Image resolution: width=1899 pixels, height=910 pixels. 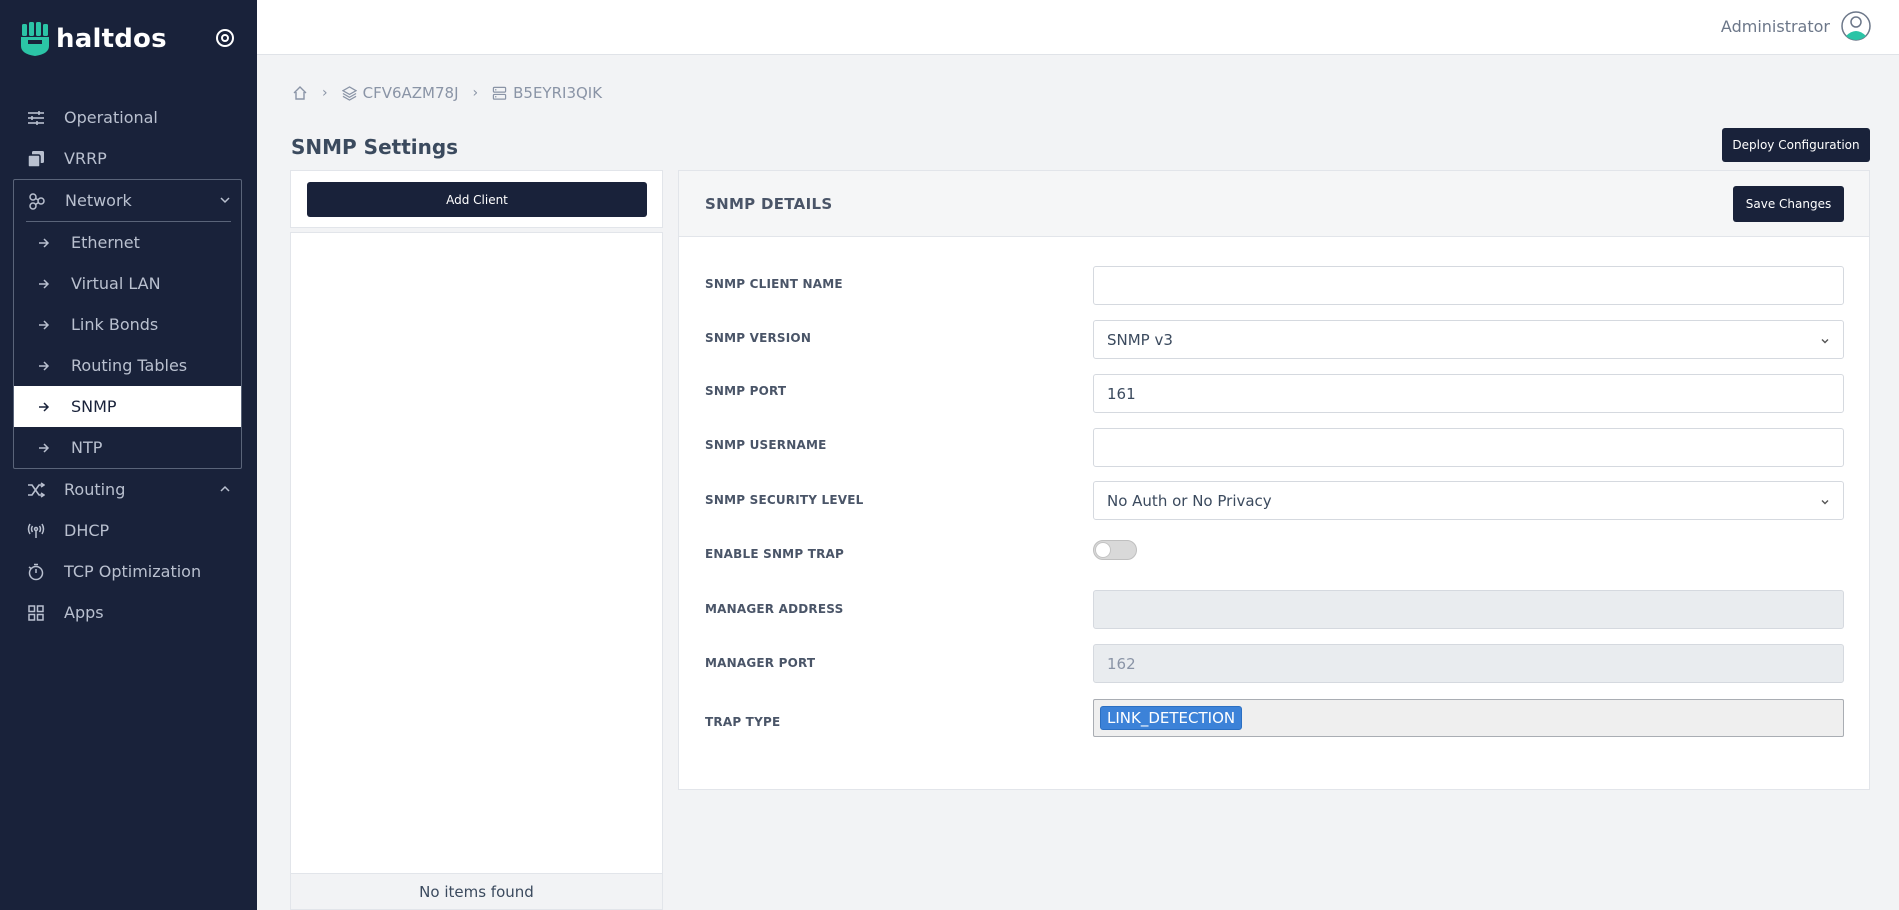 What do you see at coordinates (1274, 204) in the screenshot?
I see `panel-header: SNMP DETAILS Save Changes` at bounding box center [1274, 204].